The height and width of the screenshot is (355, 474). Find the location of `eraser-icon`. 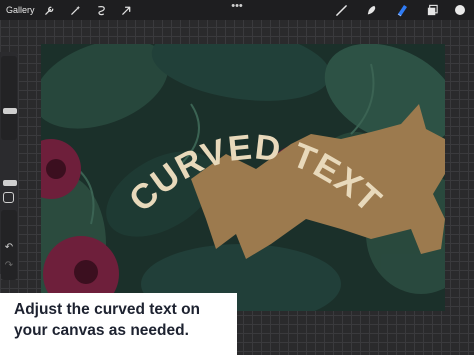

eraser-icon is located at coordinates (402, 10).